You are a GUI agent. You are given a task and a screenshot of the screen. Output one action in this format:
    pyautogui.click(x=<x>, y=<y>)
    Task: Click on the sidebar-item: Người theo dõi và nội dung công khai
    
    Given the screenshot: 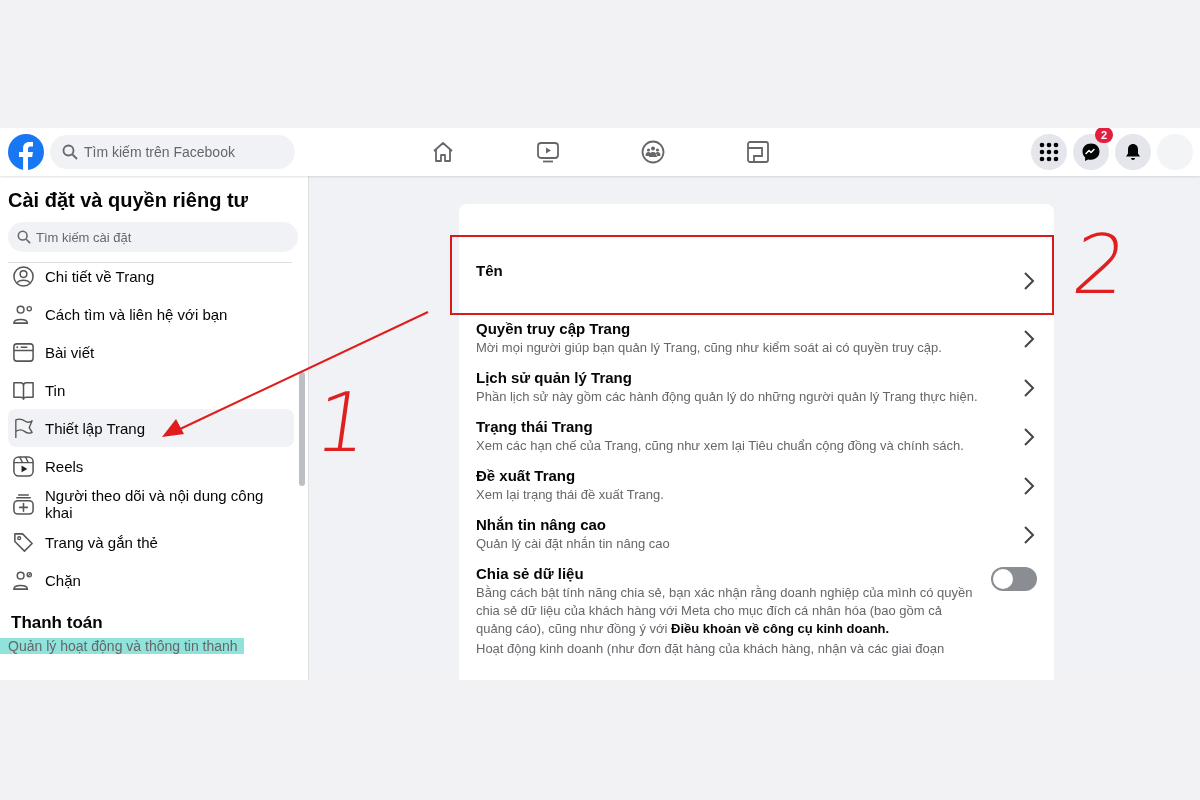 What is the action you would take?
    pyautogui.click(x=151, y=504)
    